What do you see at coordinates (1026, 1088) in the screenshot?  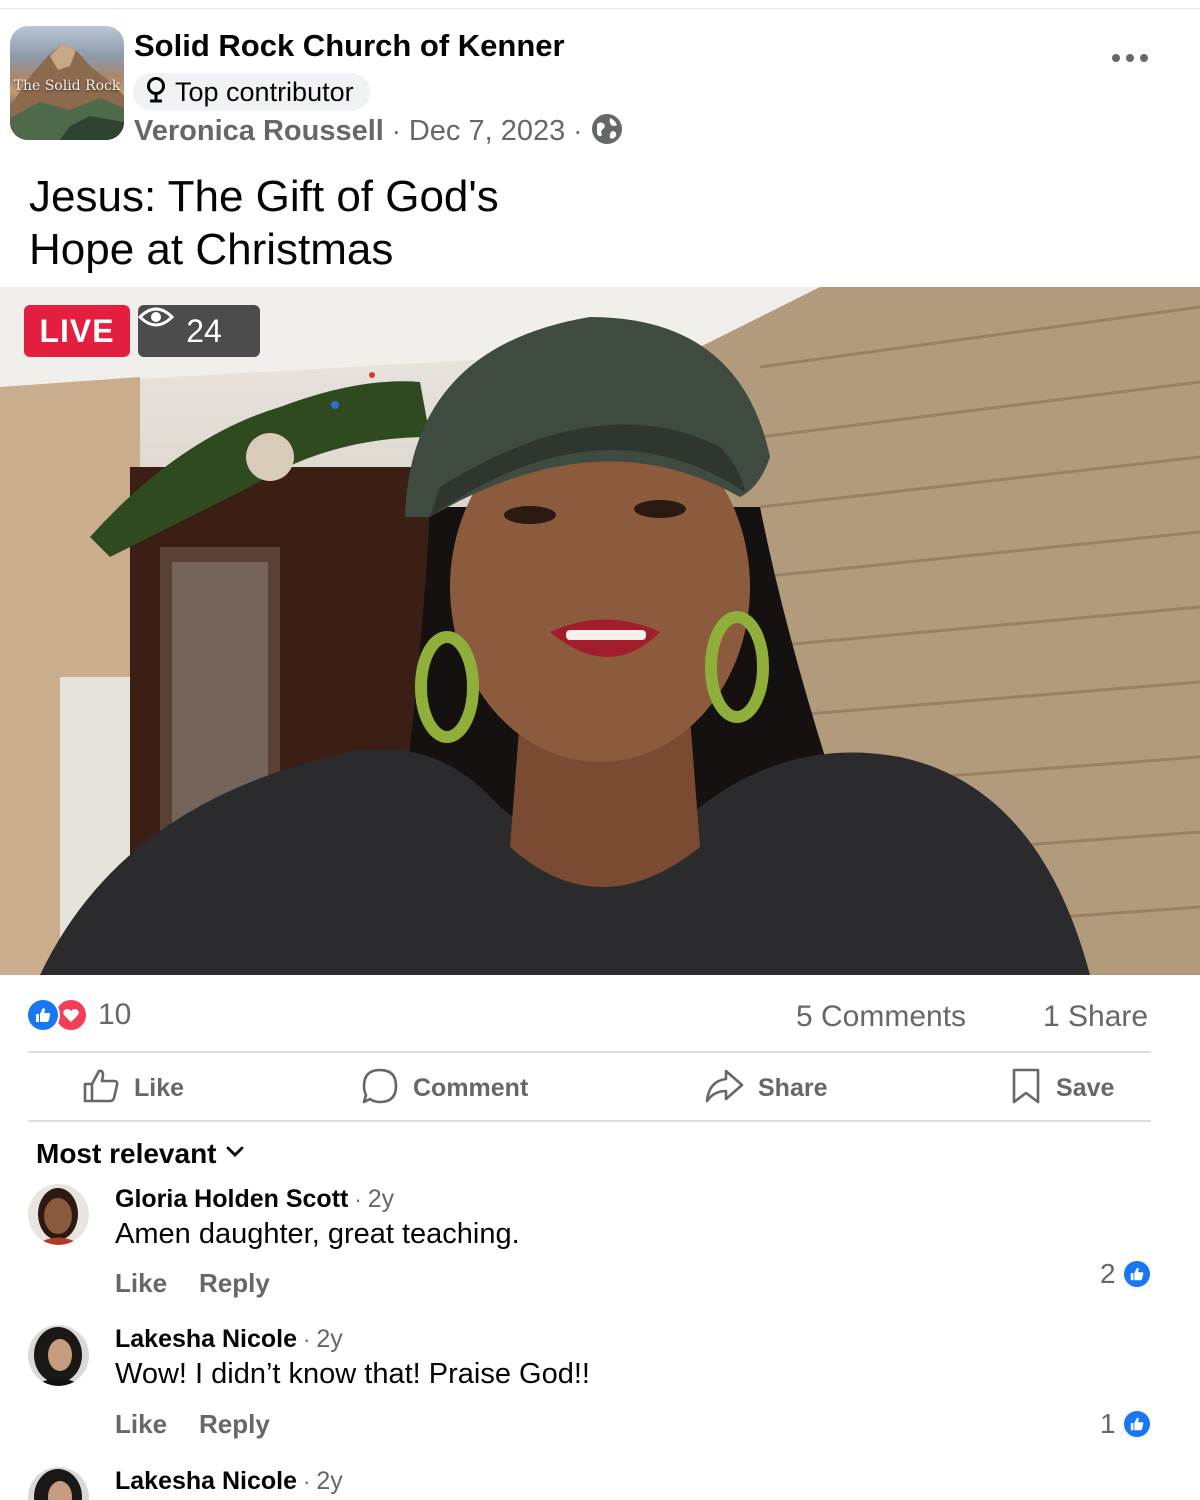 I see `bookmark-icon` at bounding box center [1026, 1088].